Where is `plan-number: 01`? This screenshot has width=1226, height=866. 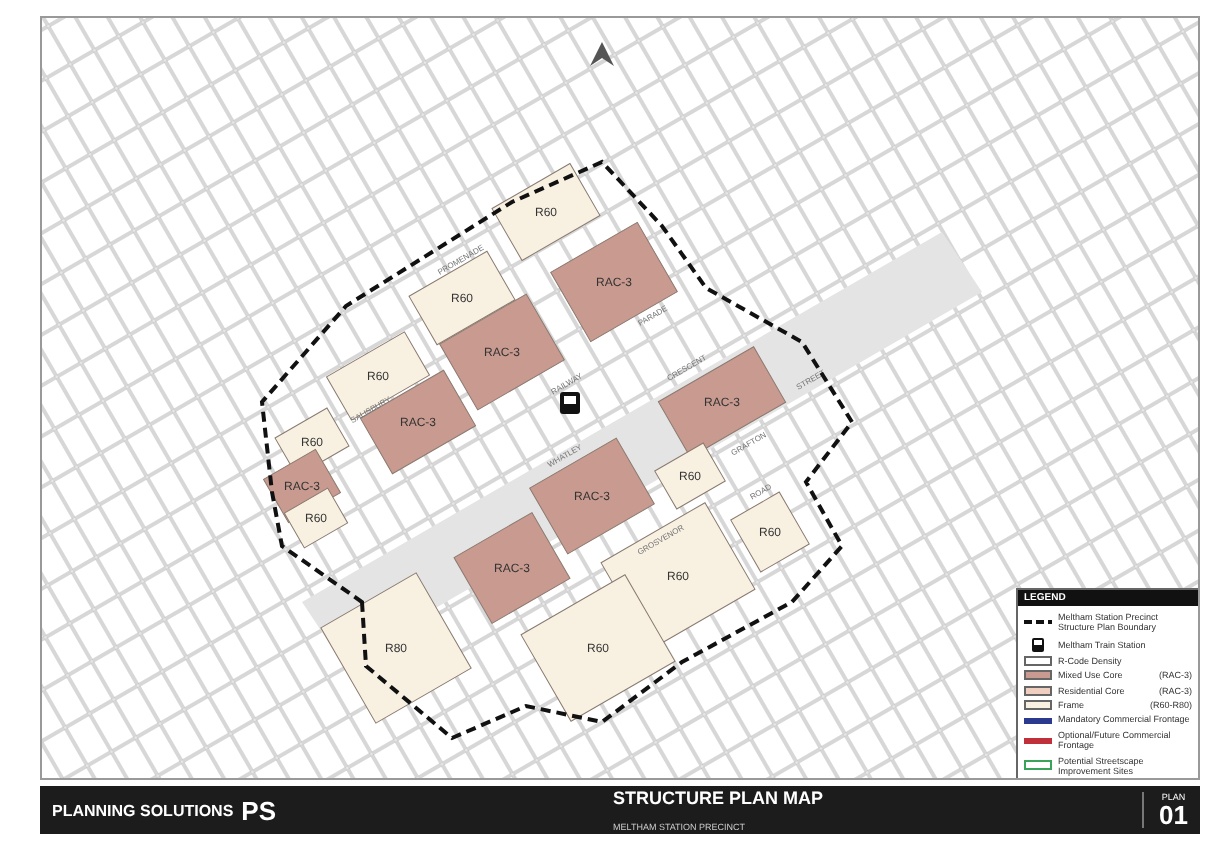 plan-number: 01 is located at coordinates (1173, 815).